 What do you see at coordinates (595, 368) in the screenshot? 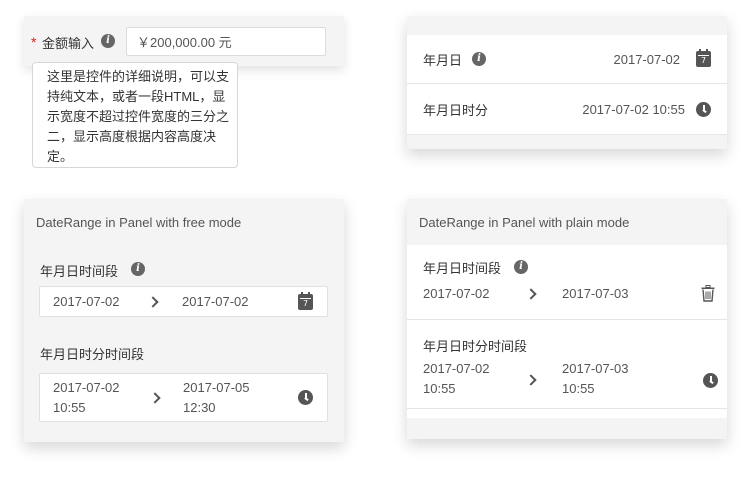
I see `plain-range2-end-date: 2017-07-03` at bounding box center [595, 368].